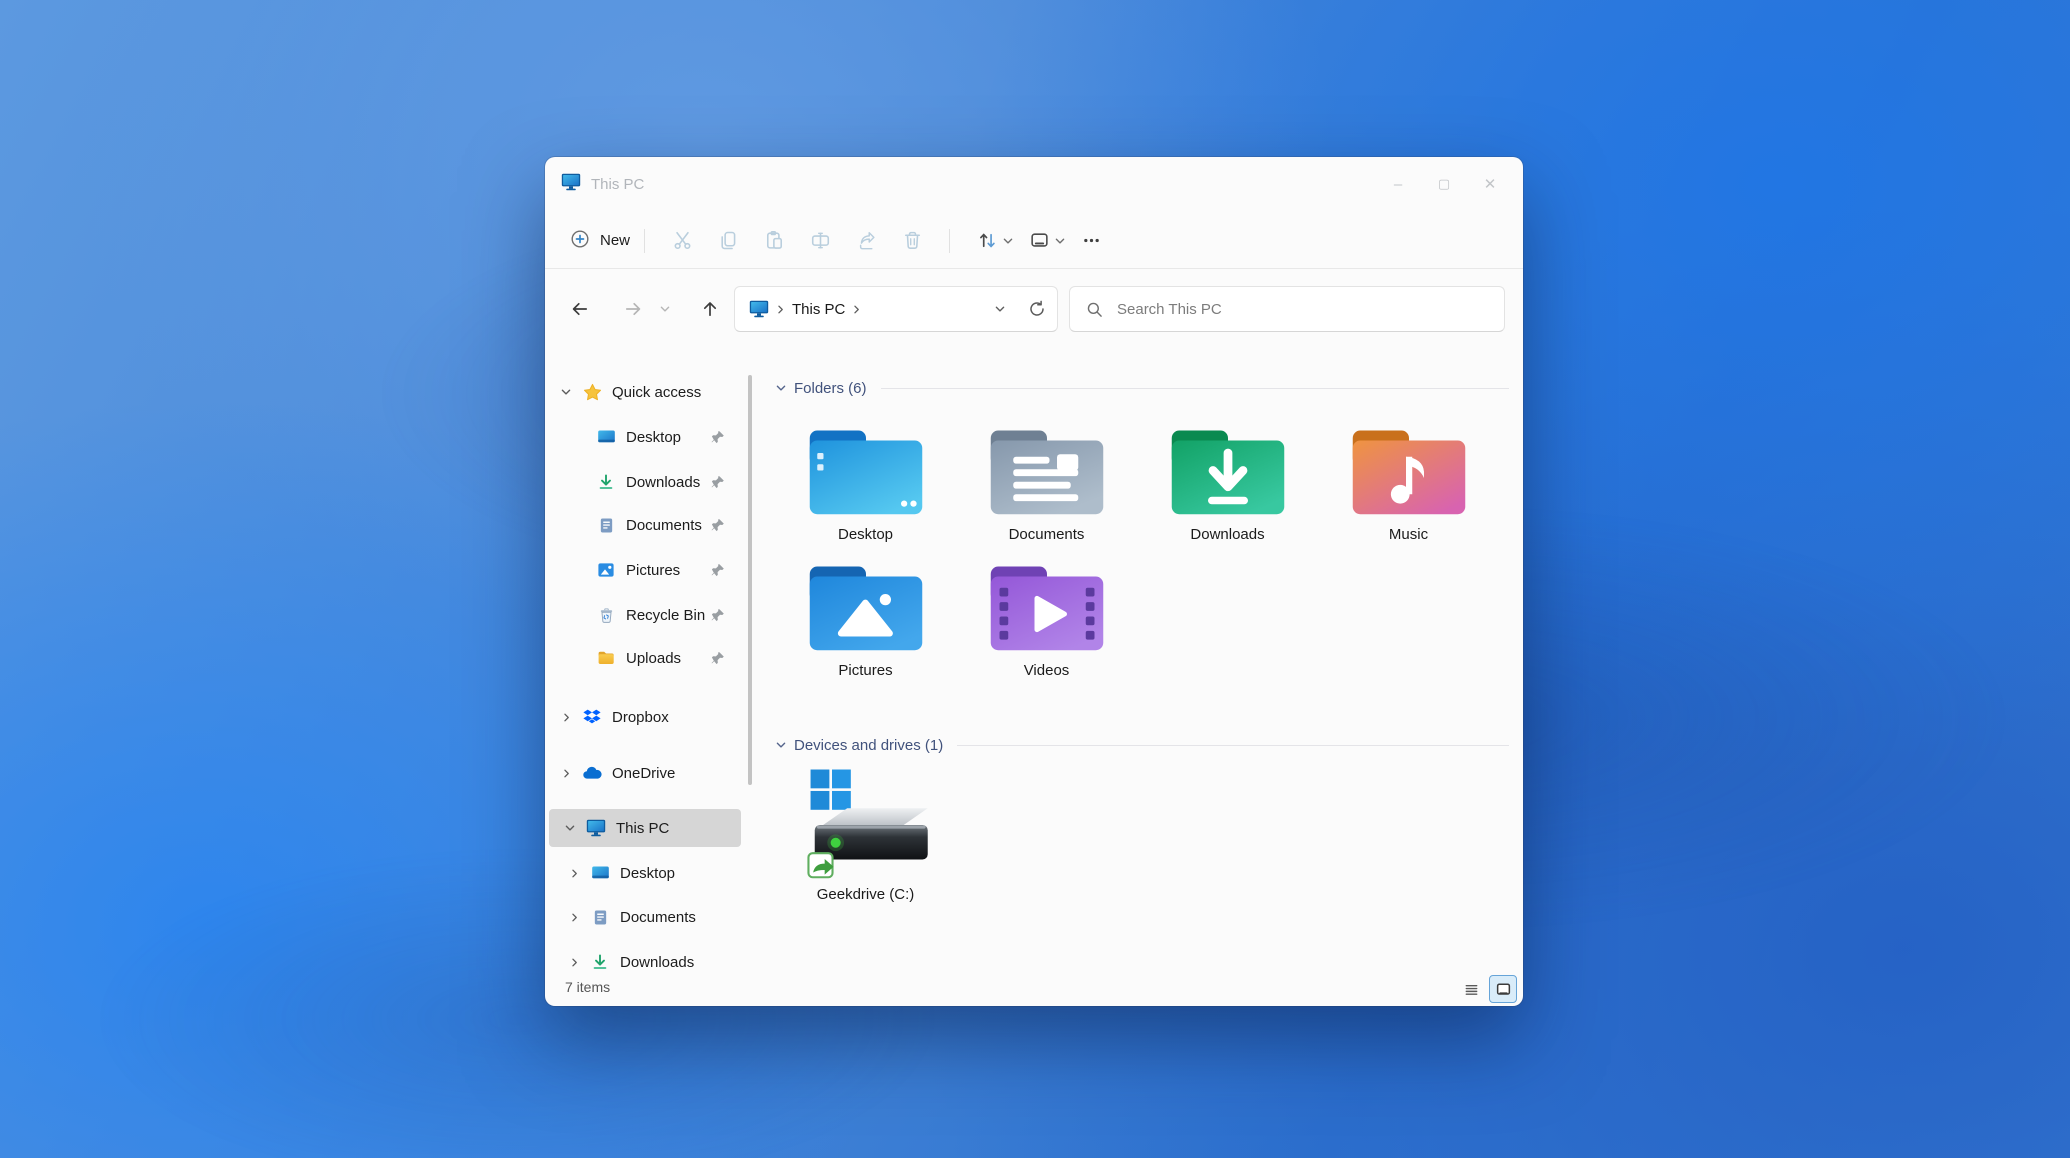 Image resolution: width=2070 pixels, height=1158 pixels. I want to click on sidebar-item-label: Pictures, so click(653, 570).